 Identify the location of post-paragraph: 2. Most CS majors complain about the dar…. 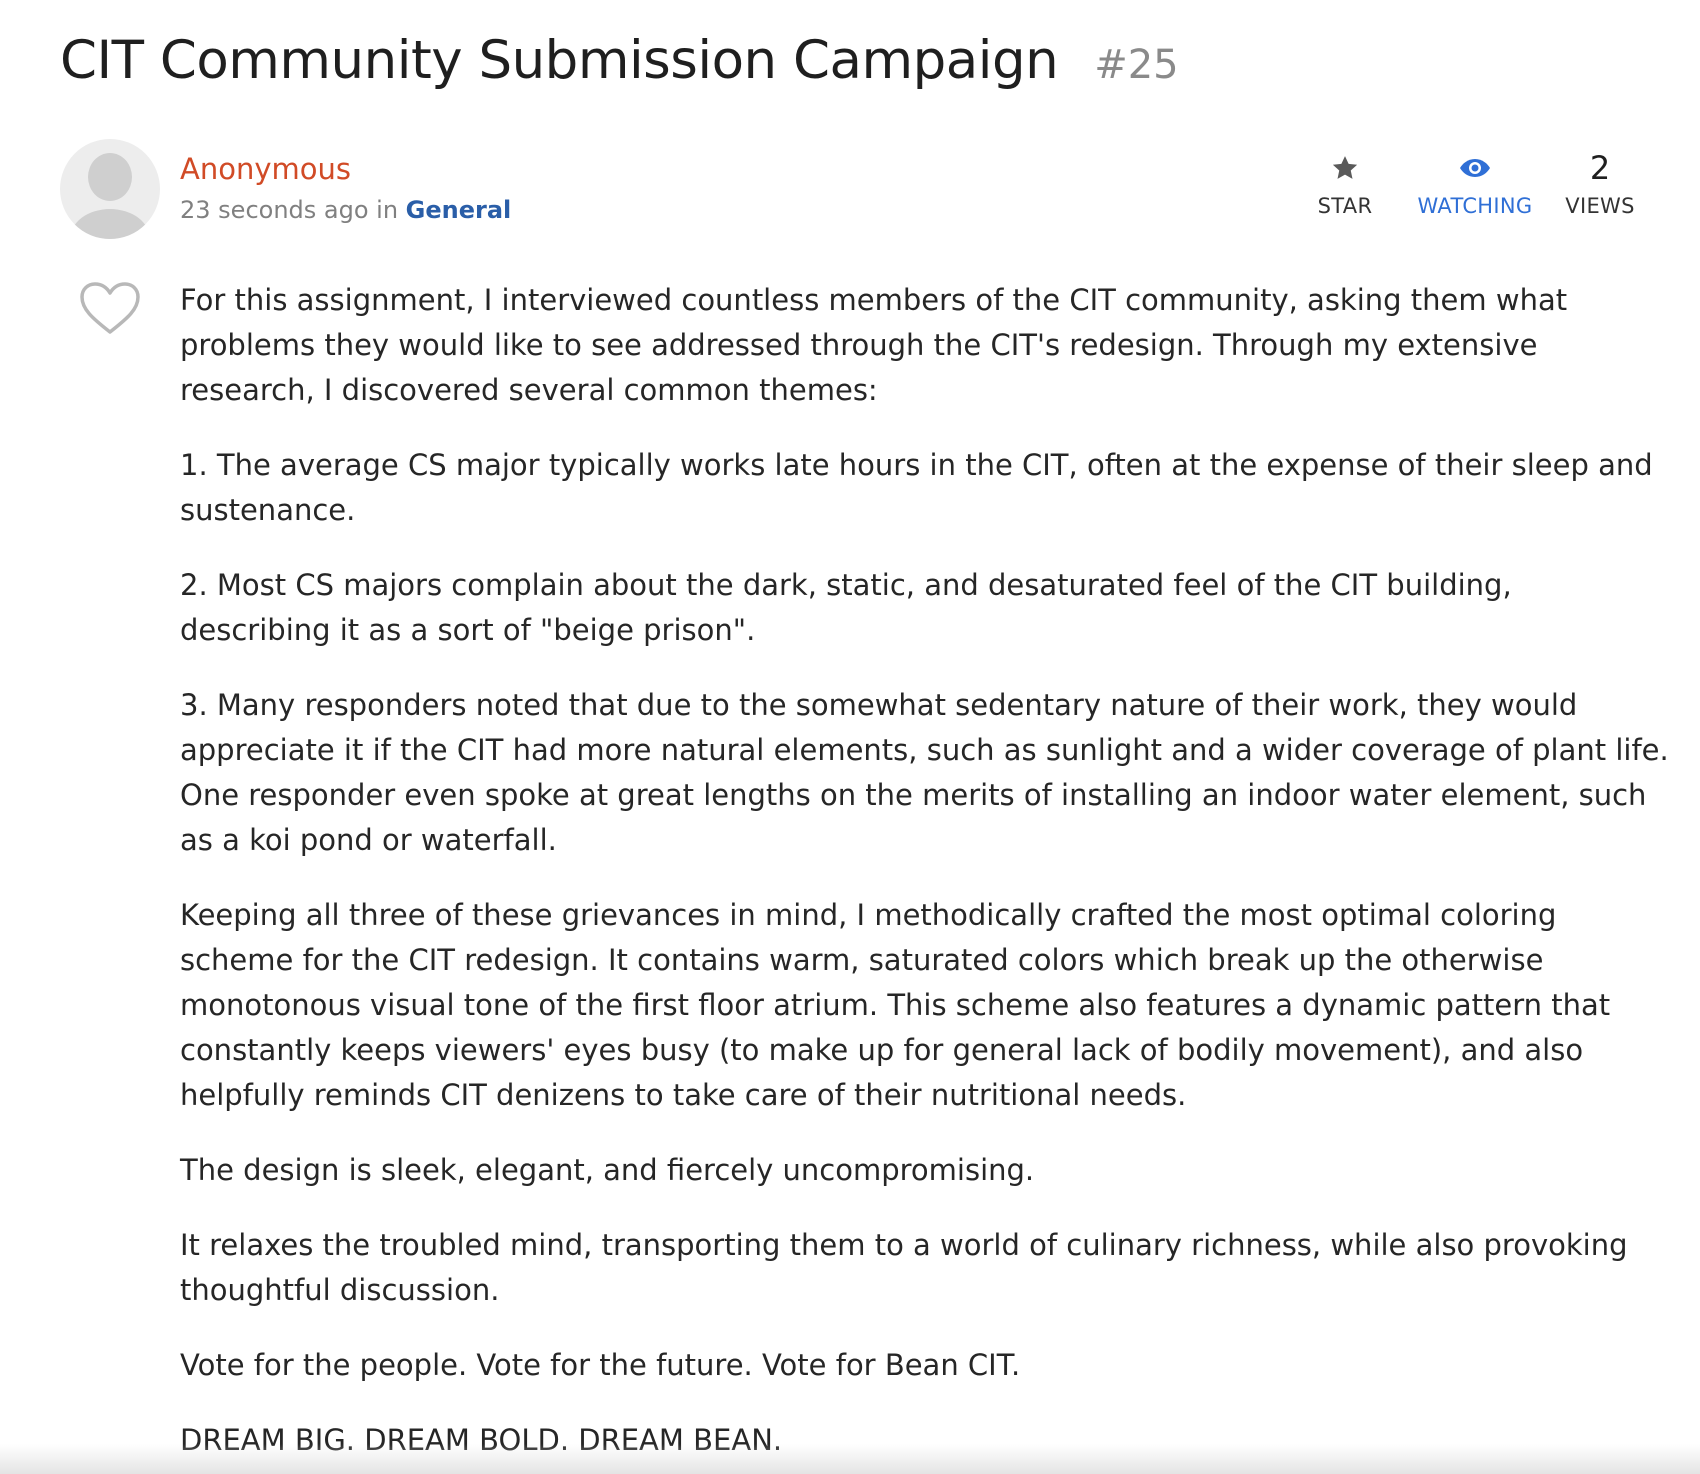
(846, 607).